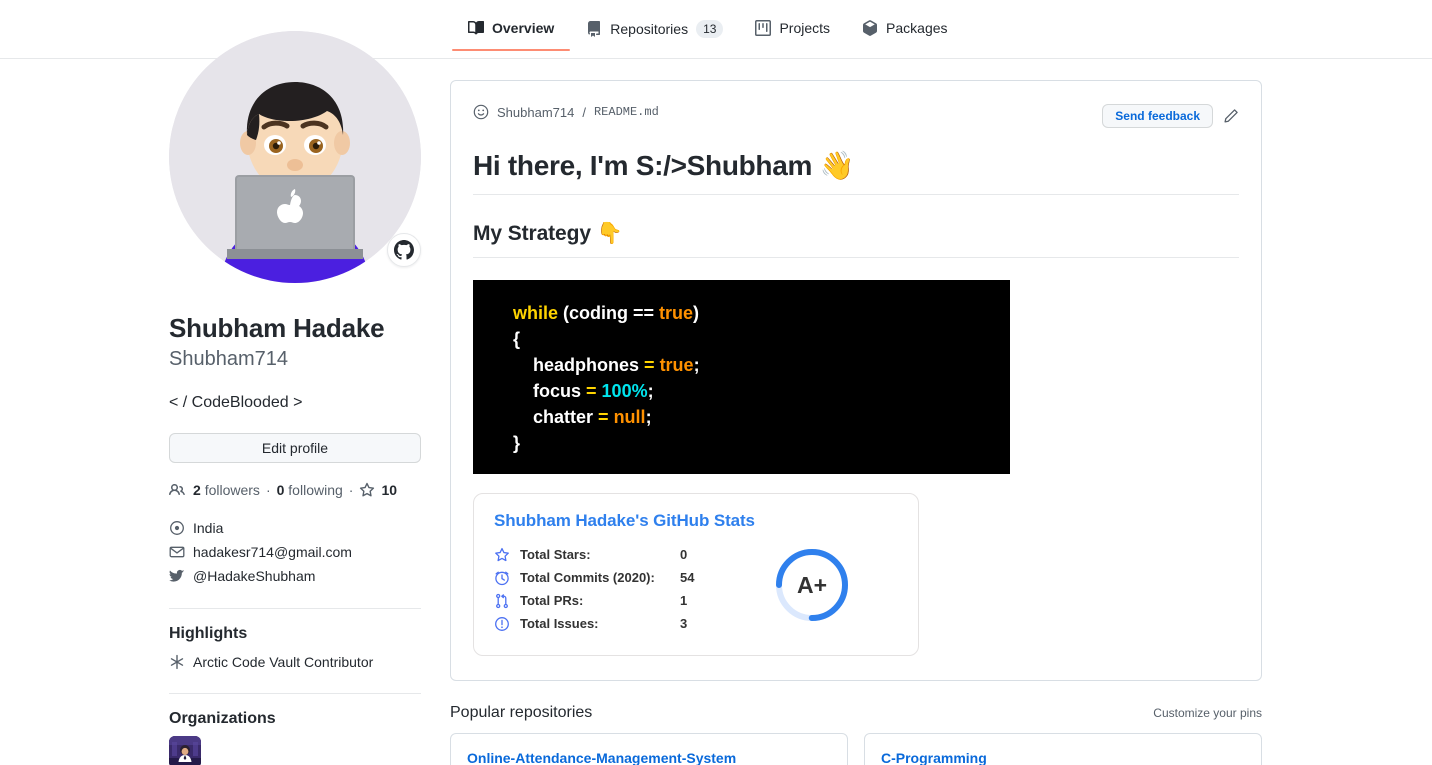 The width and height of the screenshot is (1432, 765). Describe the element at coordinates (610, 623) in the screenshot. I see `stat-total-issues: Total Issues: 3` at that location.